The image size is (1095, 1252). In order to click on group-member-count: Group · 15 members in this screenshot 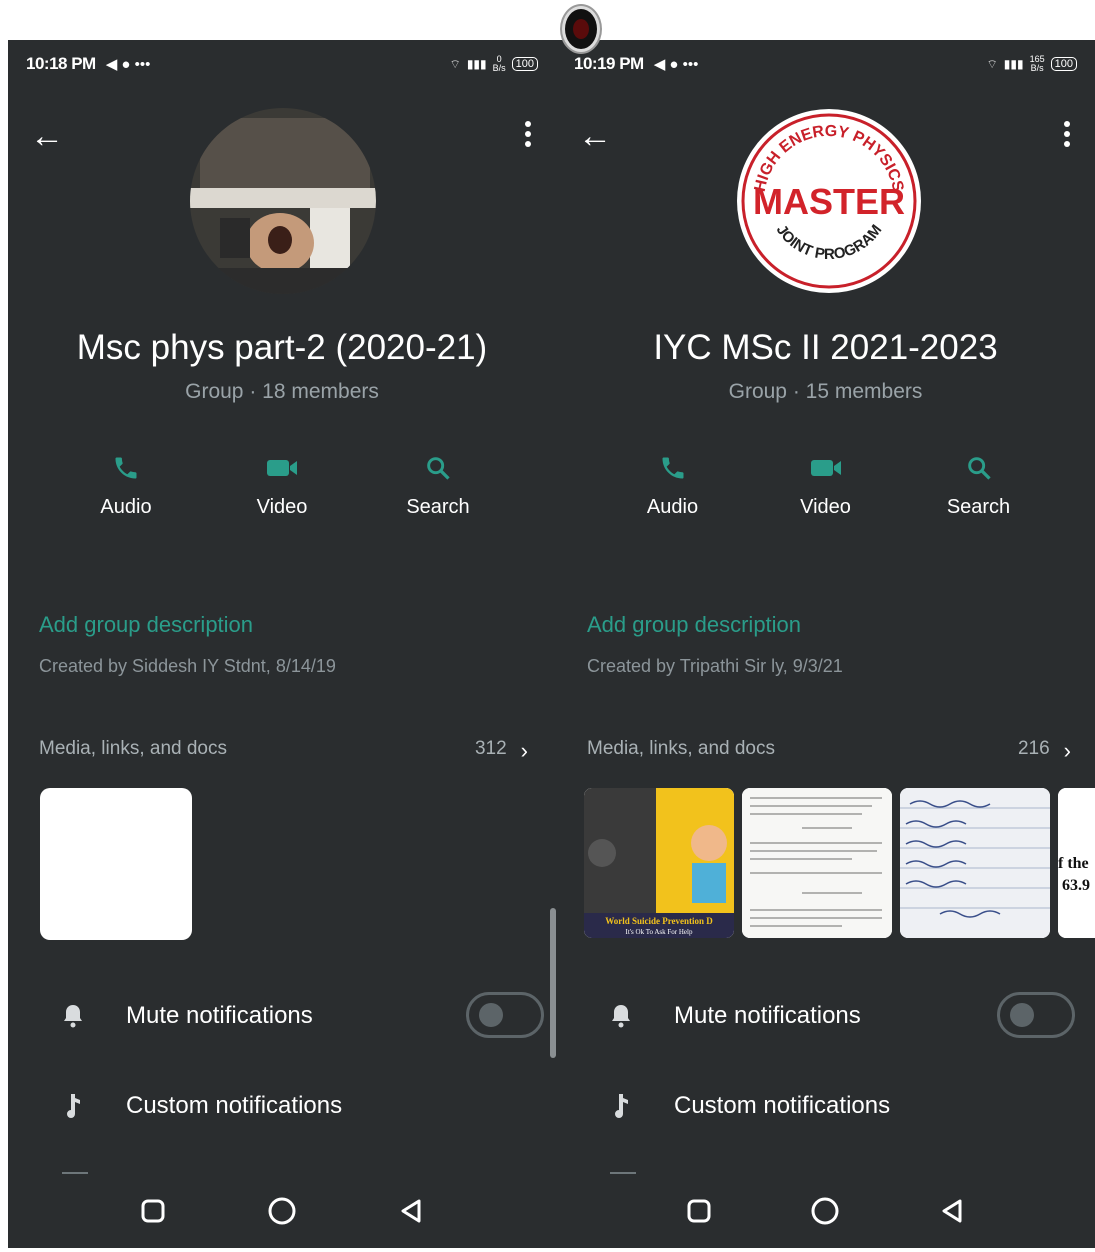, I will do `click(825, 391)`.